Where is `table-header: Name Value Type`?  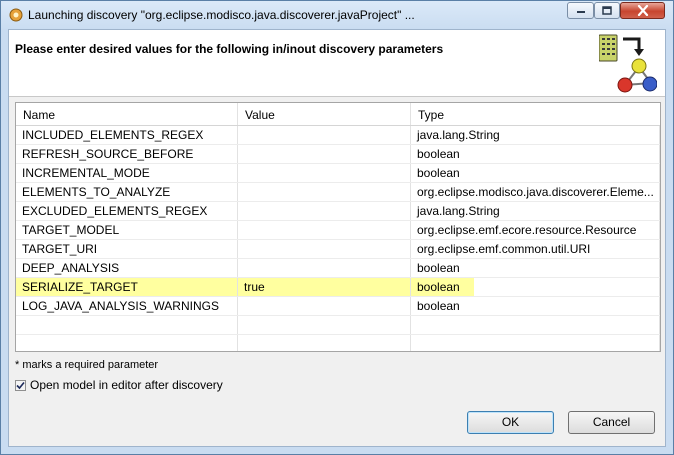 table-header: Name Value Type is located at coordinates (338, 114).